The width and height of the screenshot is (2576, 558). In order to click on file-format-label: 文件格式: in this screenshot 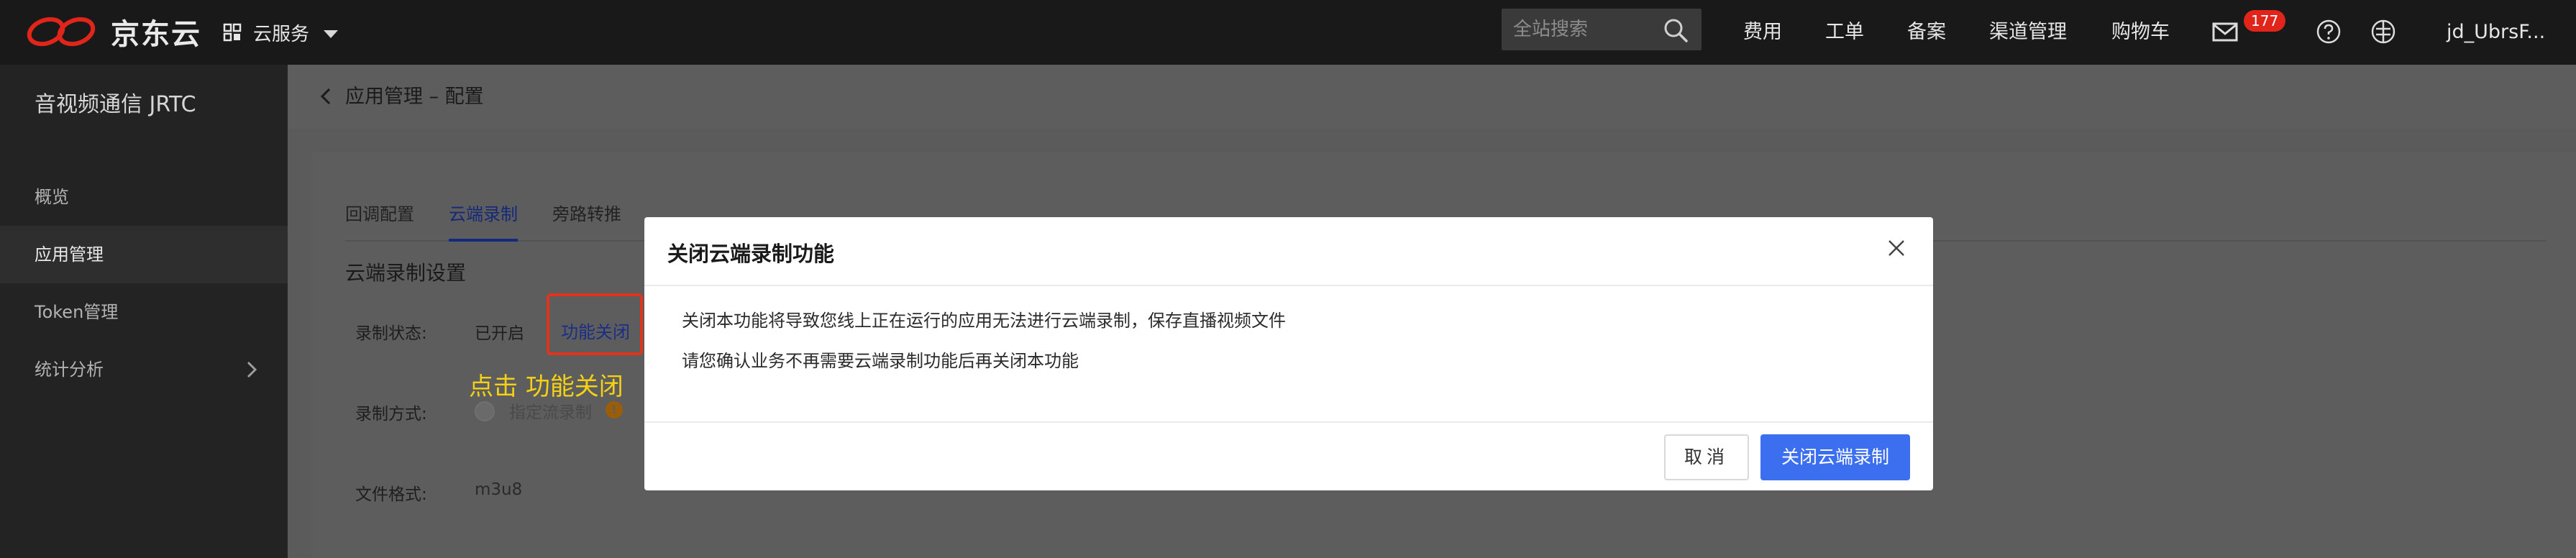, I will do `click(391, 494)`.